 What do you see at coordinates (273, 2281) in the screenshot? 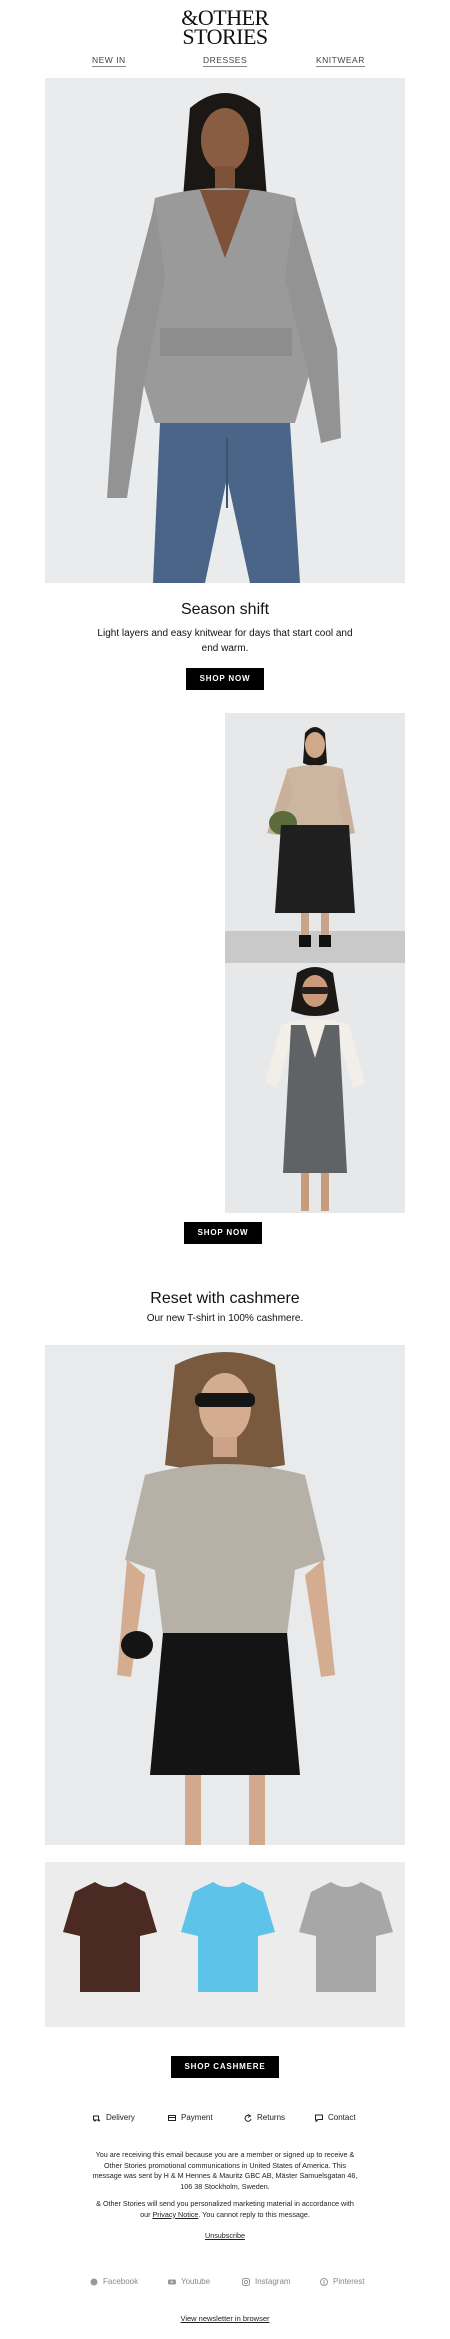
I see `social-instagram-label: Instagram` at bounding box center [273, 2281].